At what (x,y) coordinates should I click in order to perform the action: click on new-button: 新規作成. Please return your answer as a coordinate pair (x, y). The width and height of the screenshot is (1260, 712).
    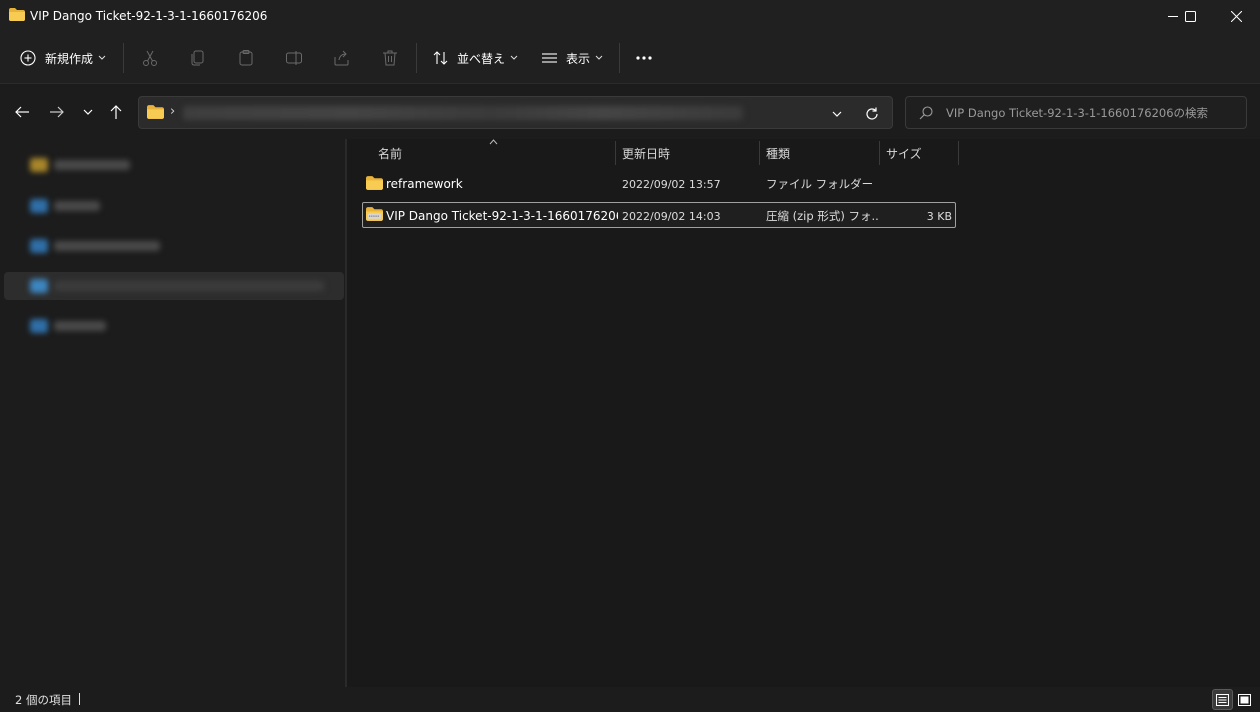
    Looking at the image, I should click on (63, 58).